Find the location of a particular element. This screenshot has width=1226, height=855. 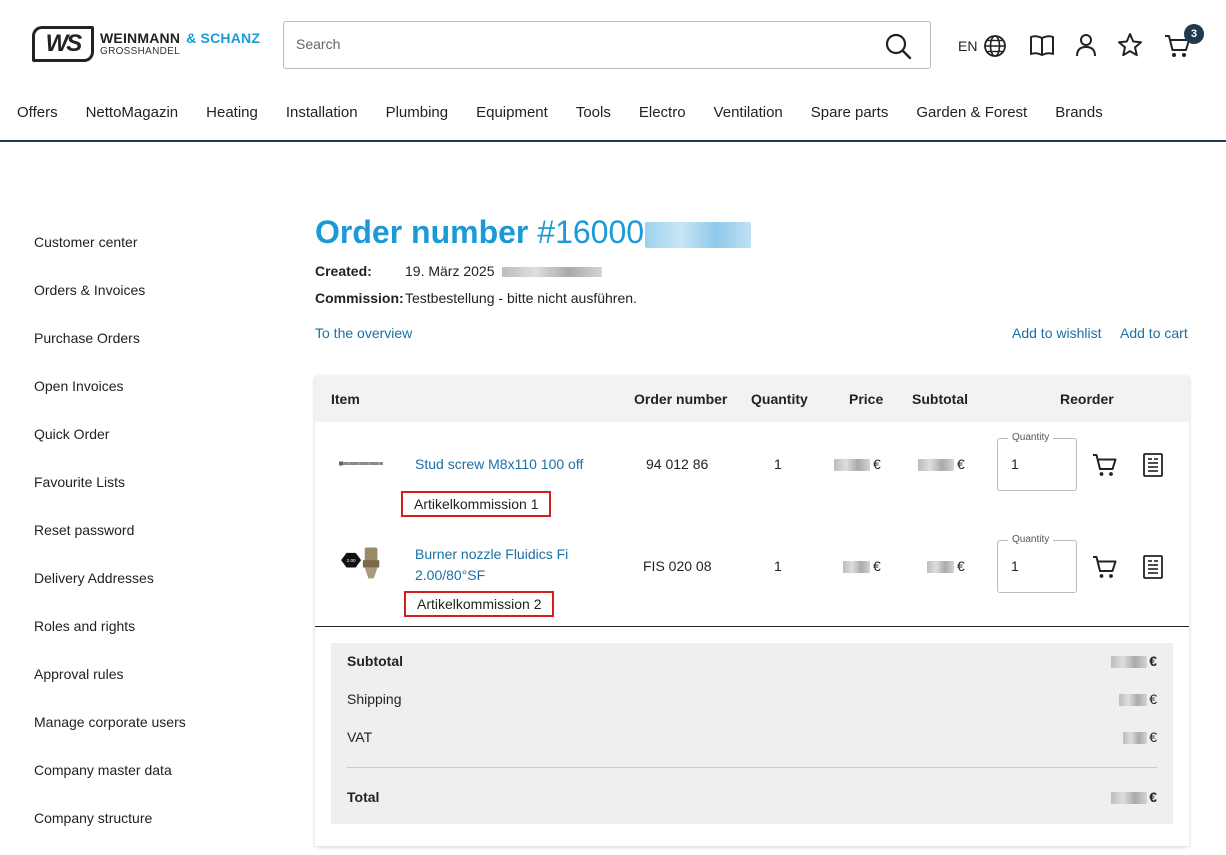

redacted-shipping-amount is located at coordinates (1133, 700).